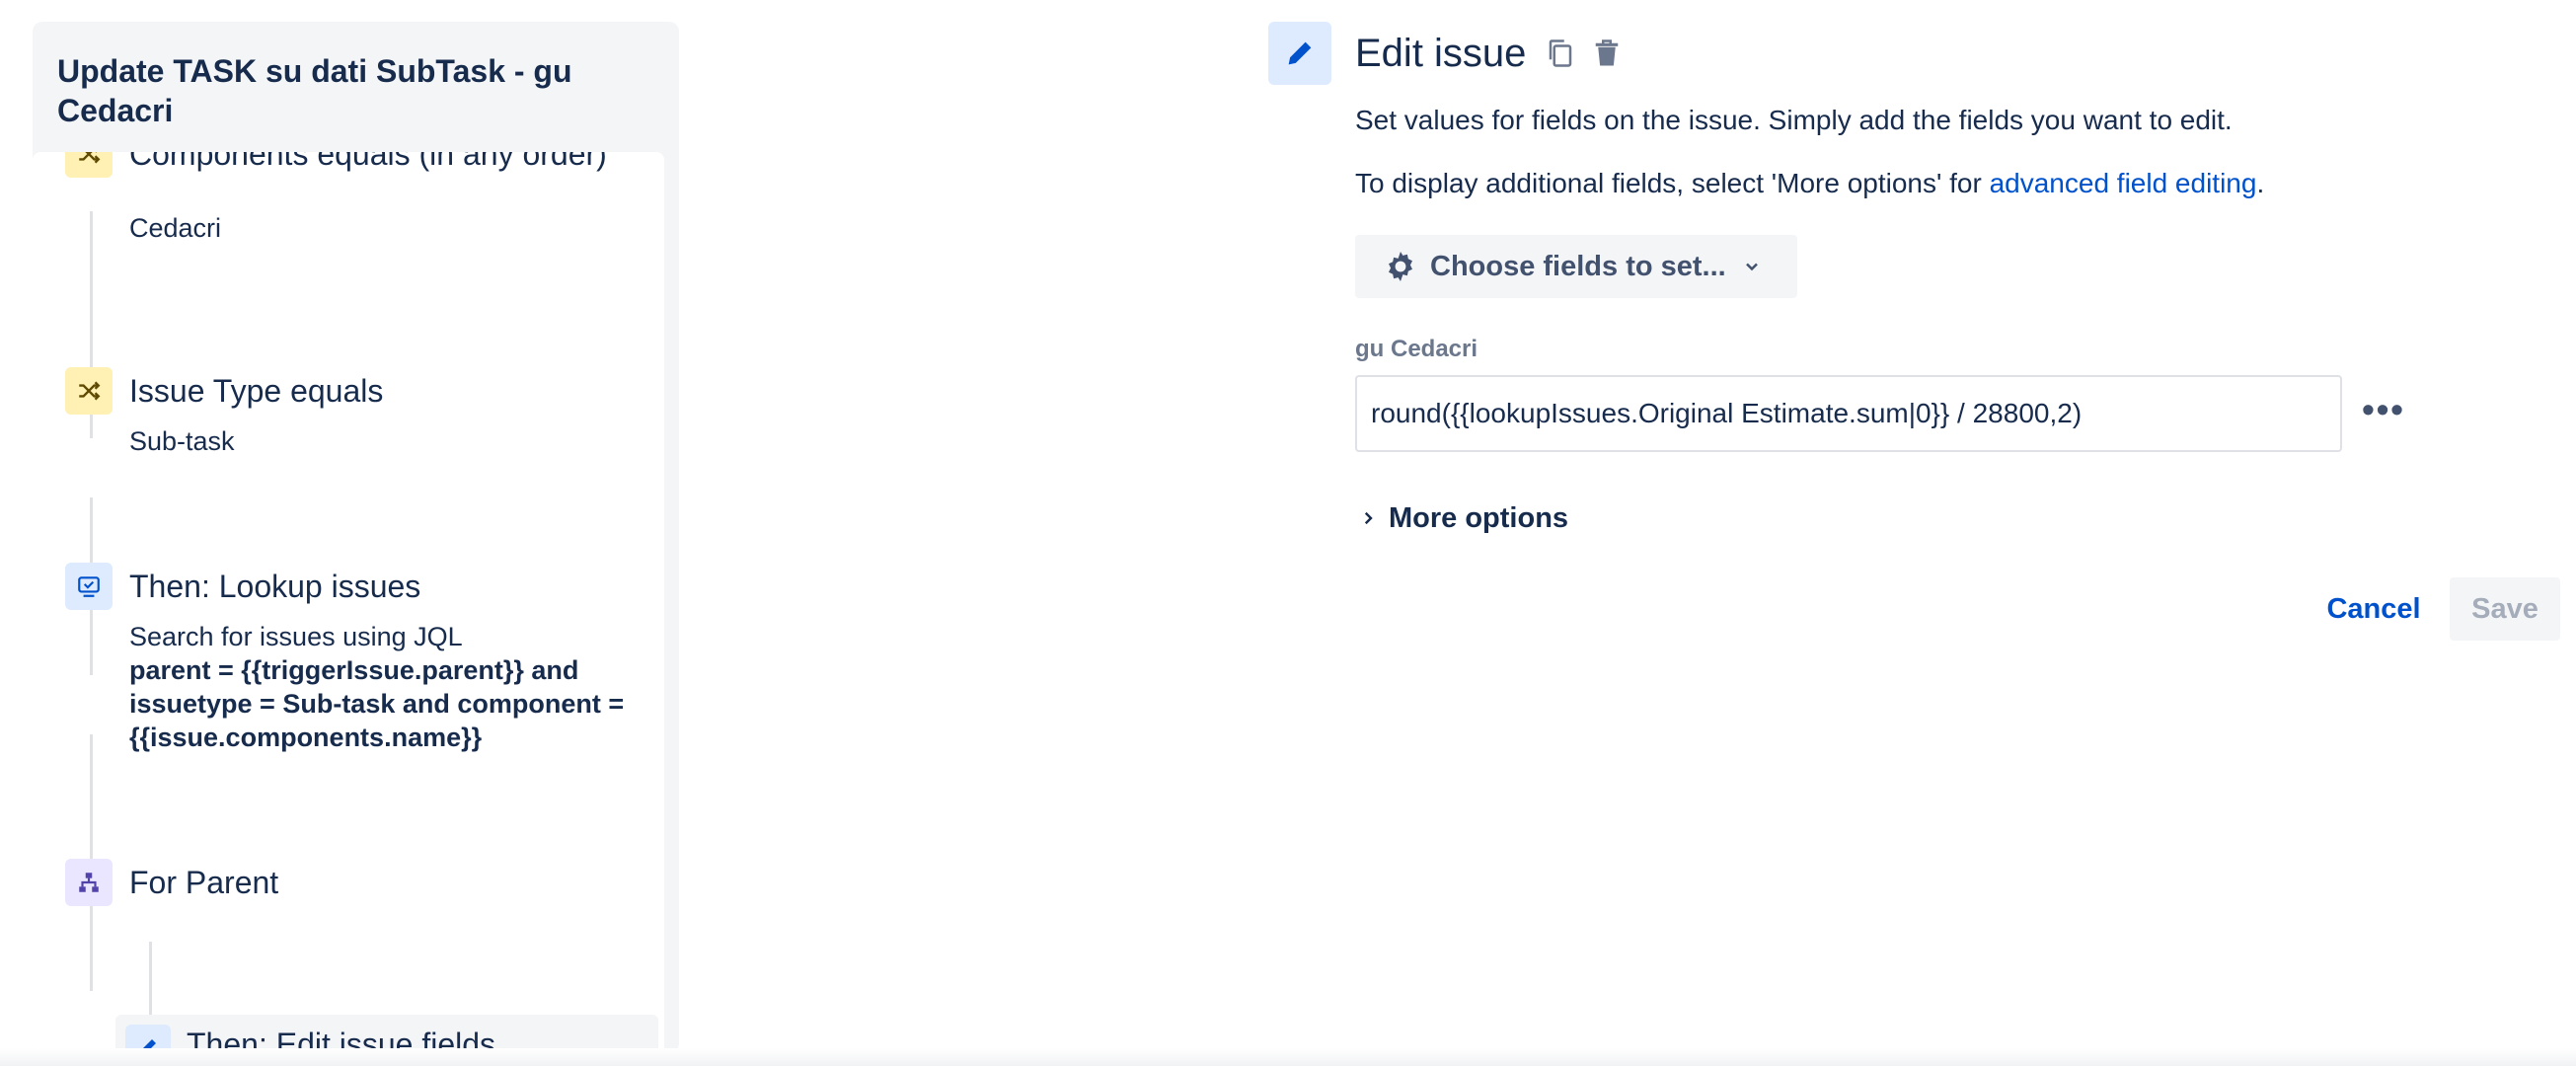 This screenshot has height=1066, width=2576. I want to click on more-options-toggle: More options, so click(1462, 518).